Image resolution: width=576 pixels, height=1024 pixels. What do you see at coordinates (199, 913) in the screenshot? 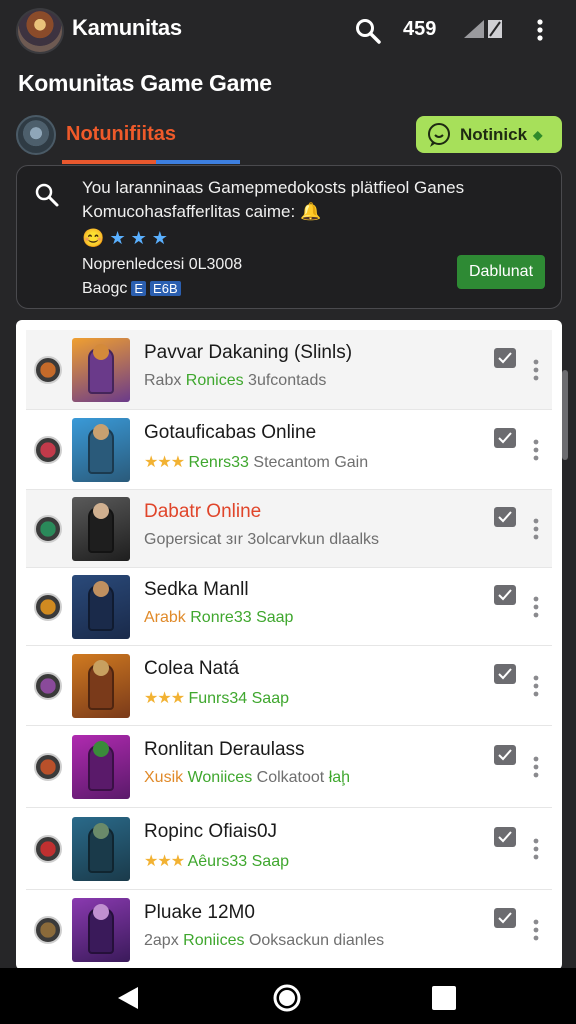
I see `game-title: Pluake 12M0` at bounding box center [199, 913].